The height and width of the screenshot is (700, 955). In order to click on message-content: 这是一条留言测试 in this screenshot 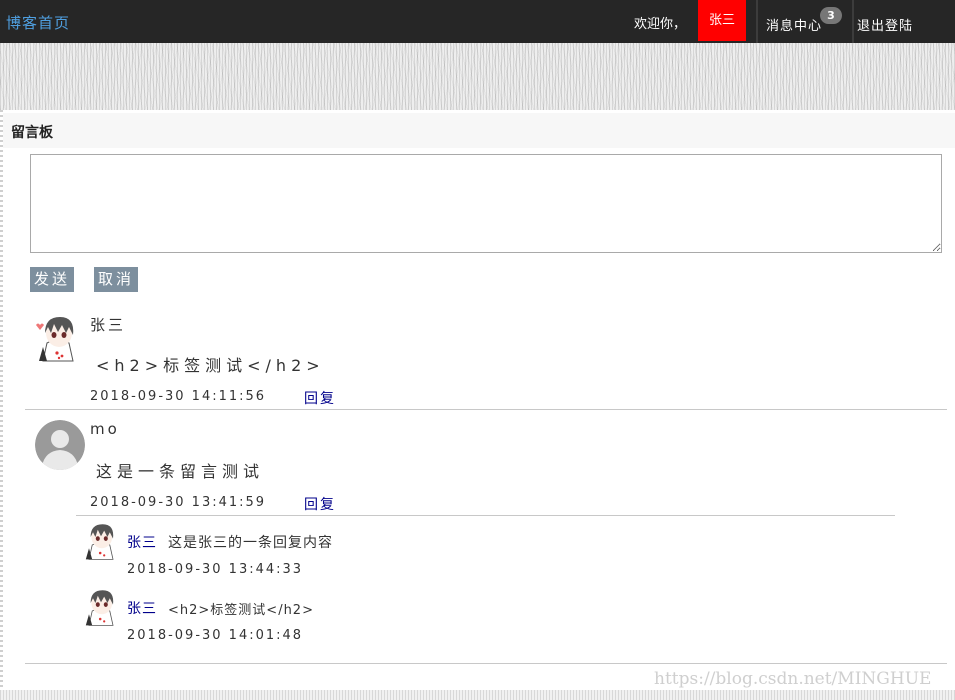, I will do `click(180, 471)`.